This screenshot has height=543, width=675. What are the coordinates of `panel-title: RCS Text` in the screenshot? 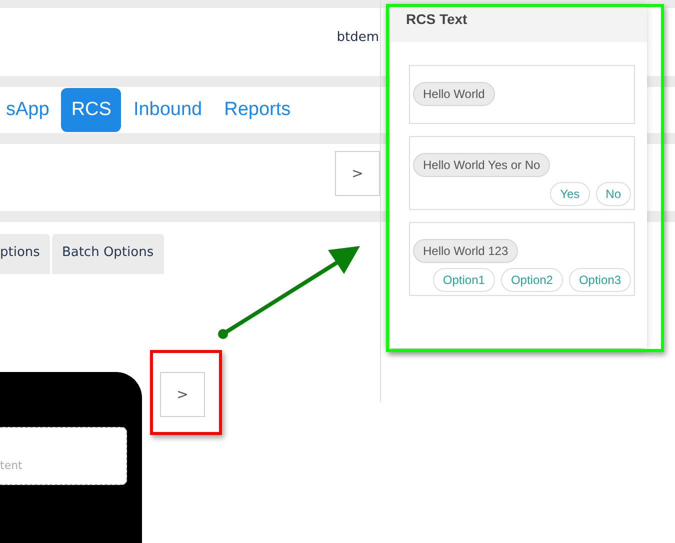 It's located at (518, 23).